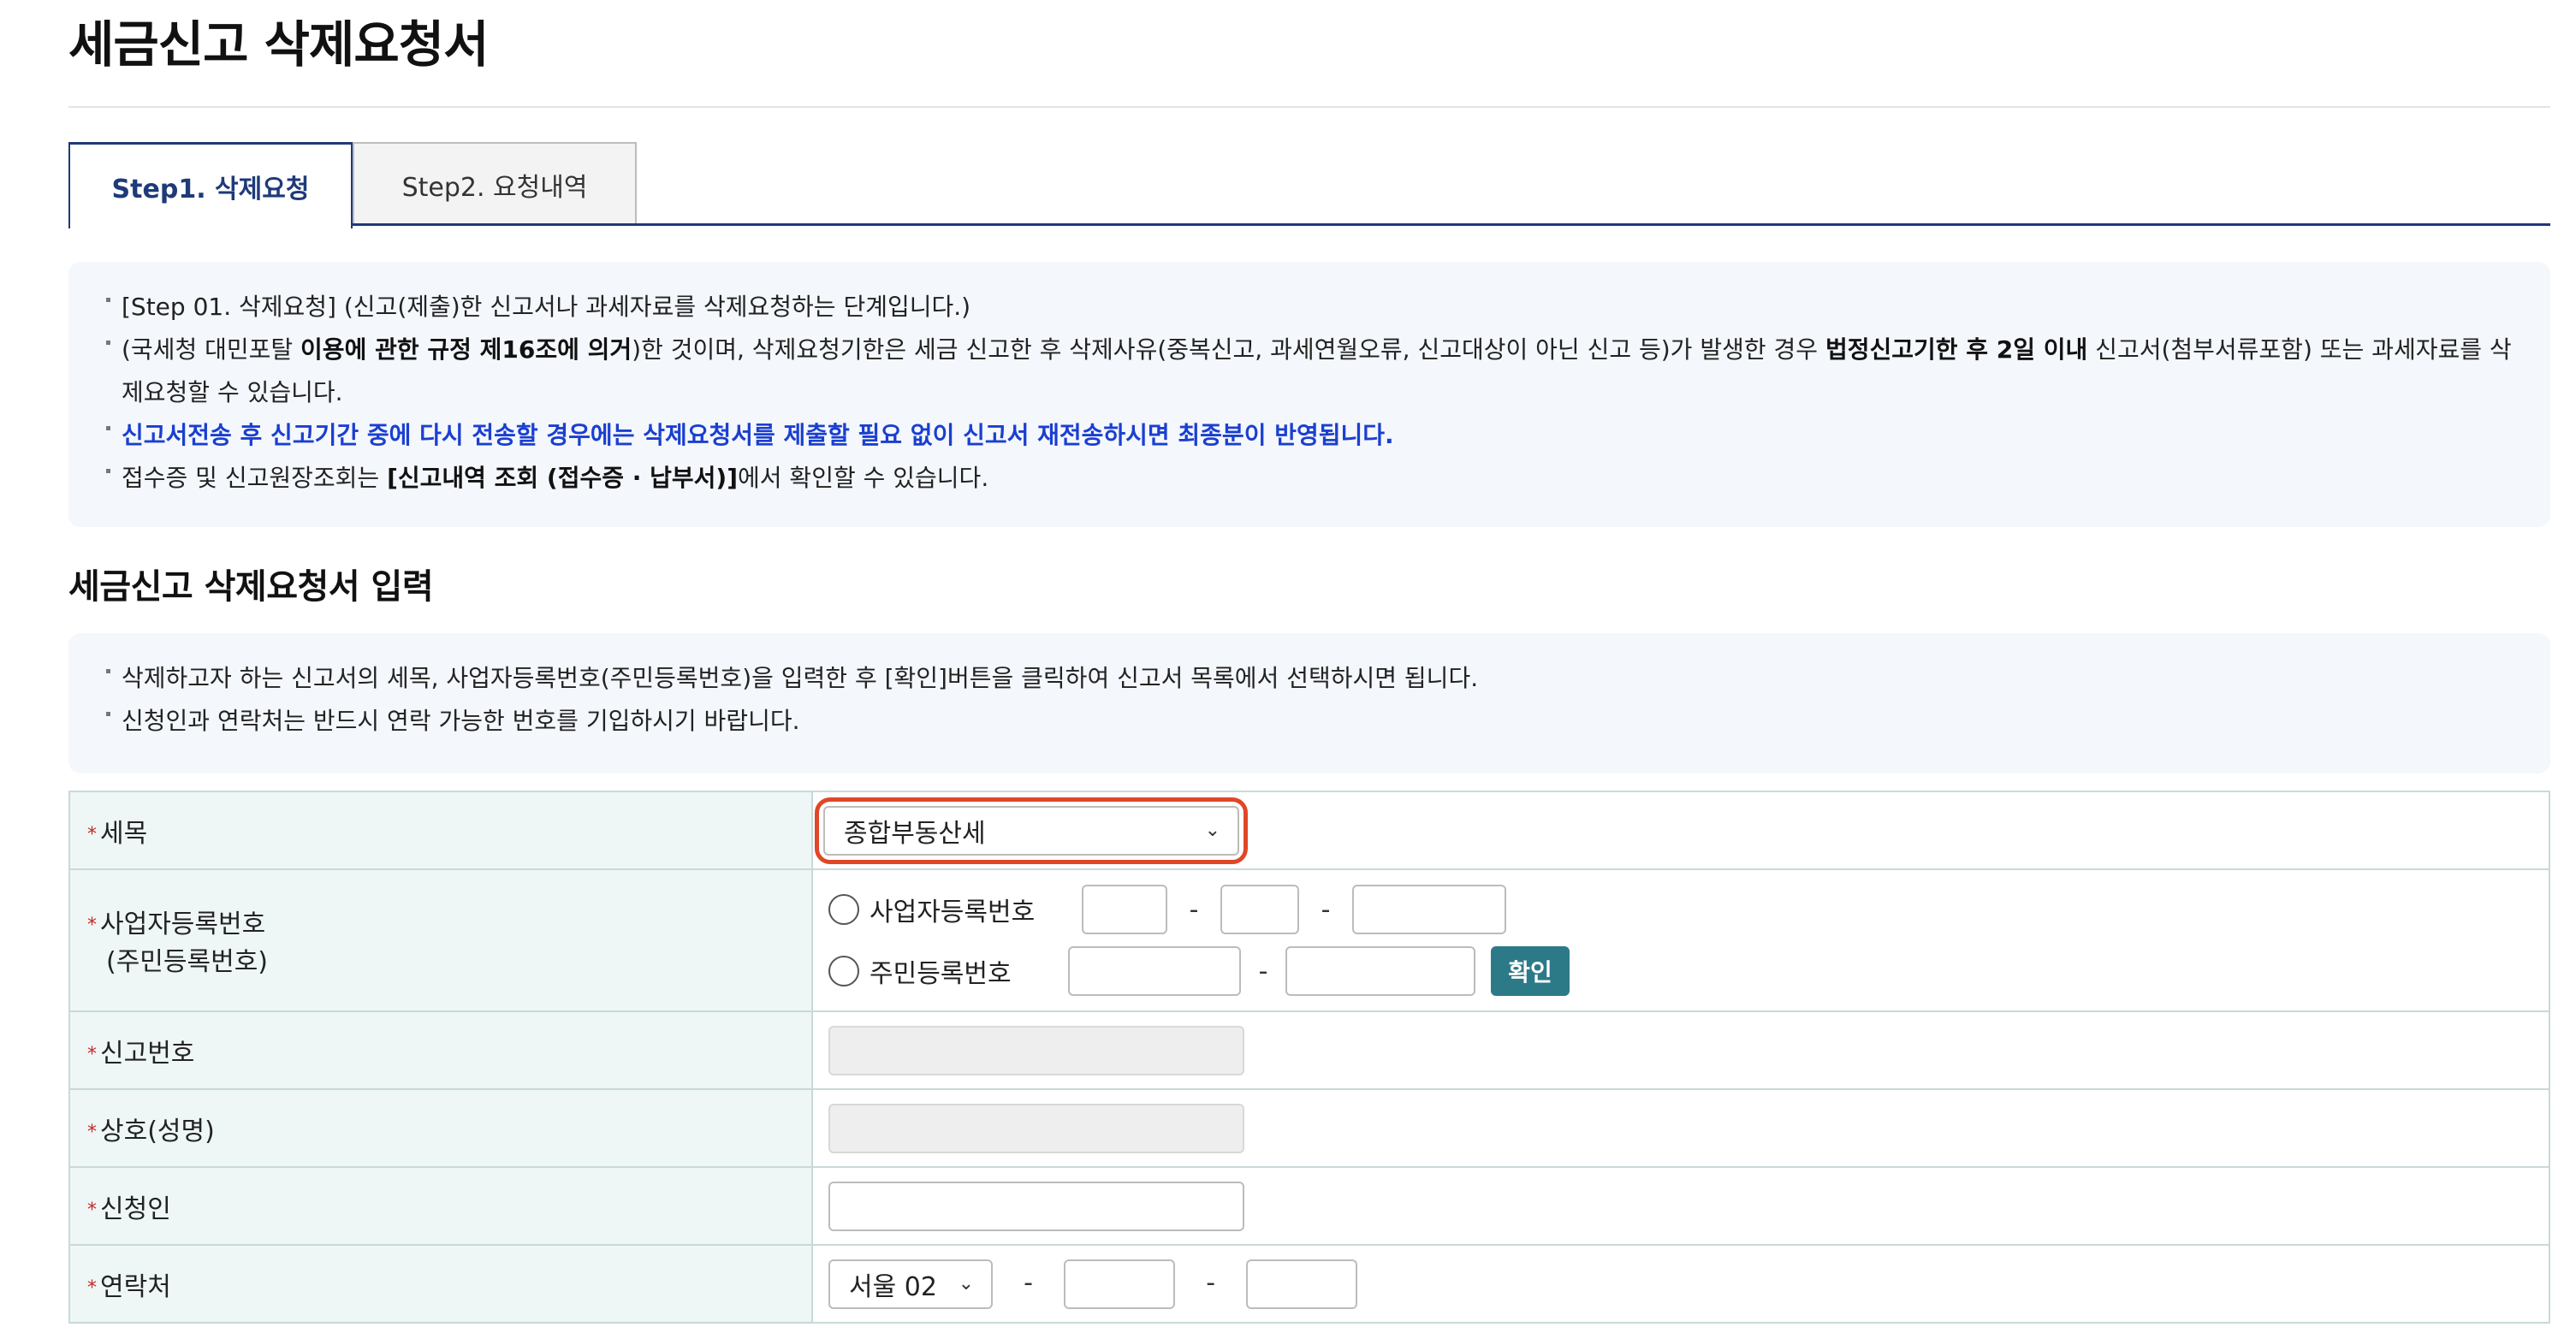 The height and width of the screenshot is (1333, 2576). What do you see at coordinates (1154, 971) in the screenshot?
I see `resident-number-front-input` at bounding box center [1154, 971].